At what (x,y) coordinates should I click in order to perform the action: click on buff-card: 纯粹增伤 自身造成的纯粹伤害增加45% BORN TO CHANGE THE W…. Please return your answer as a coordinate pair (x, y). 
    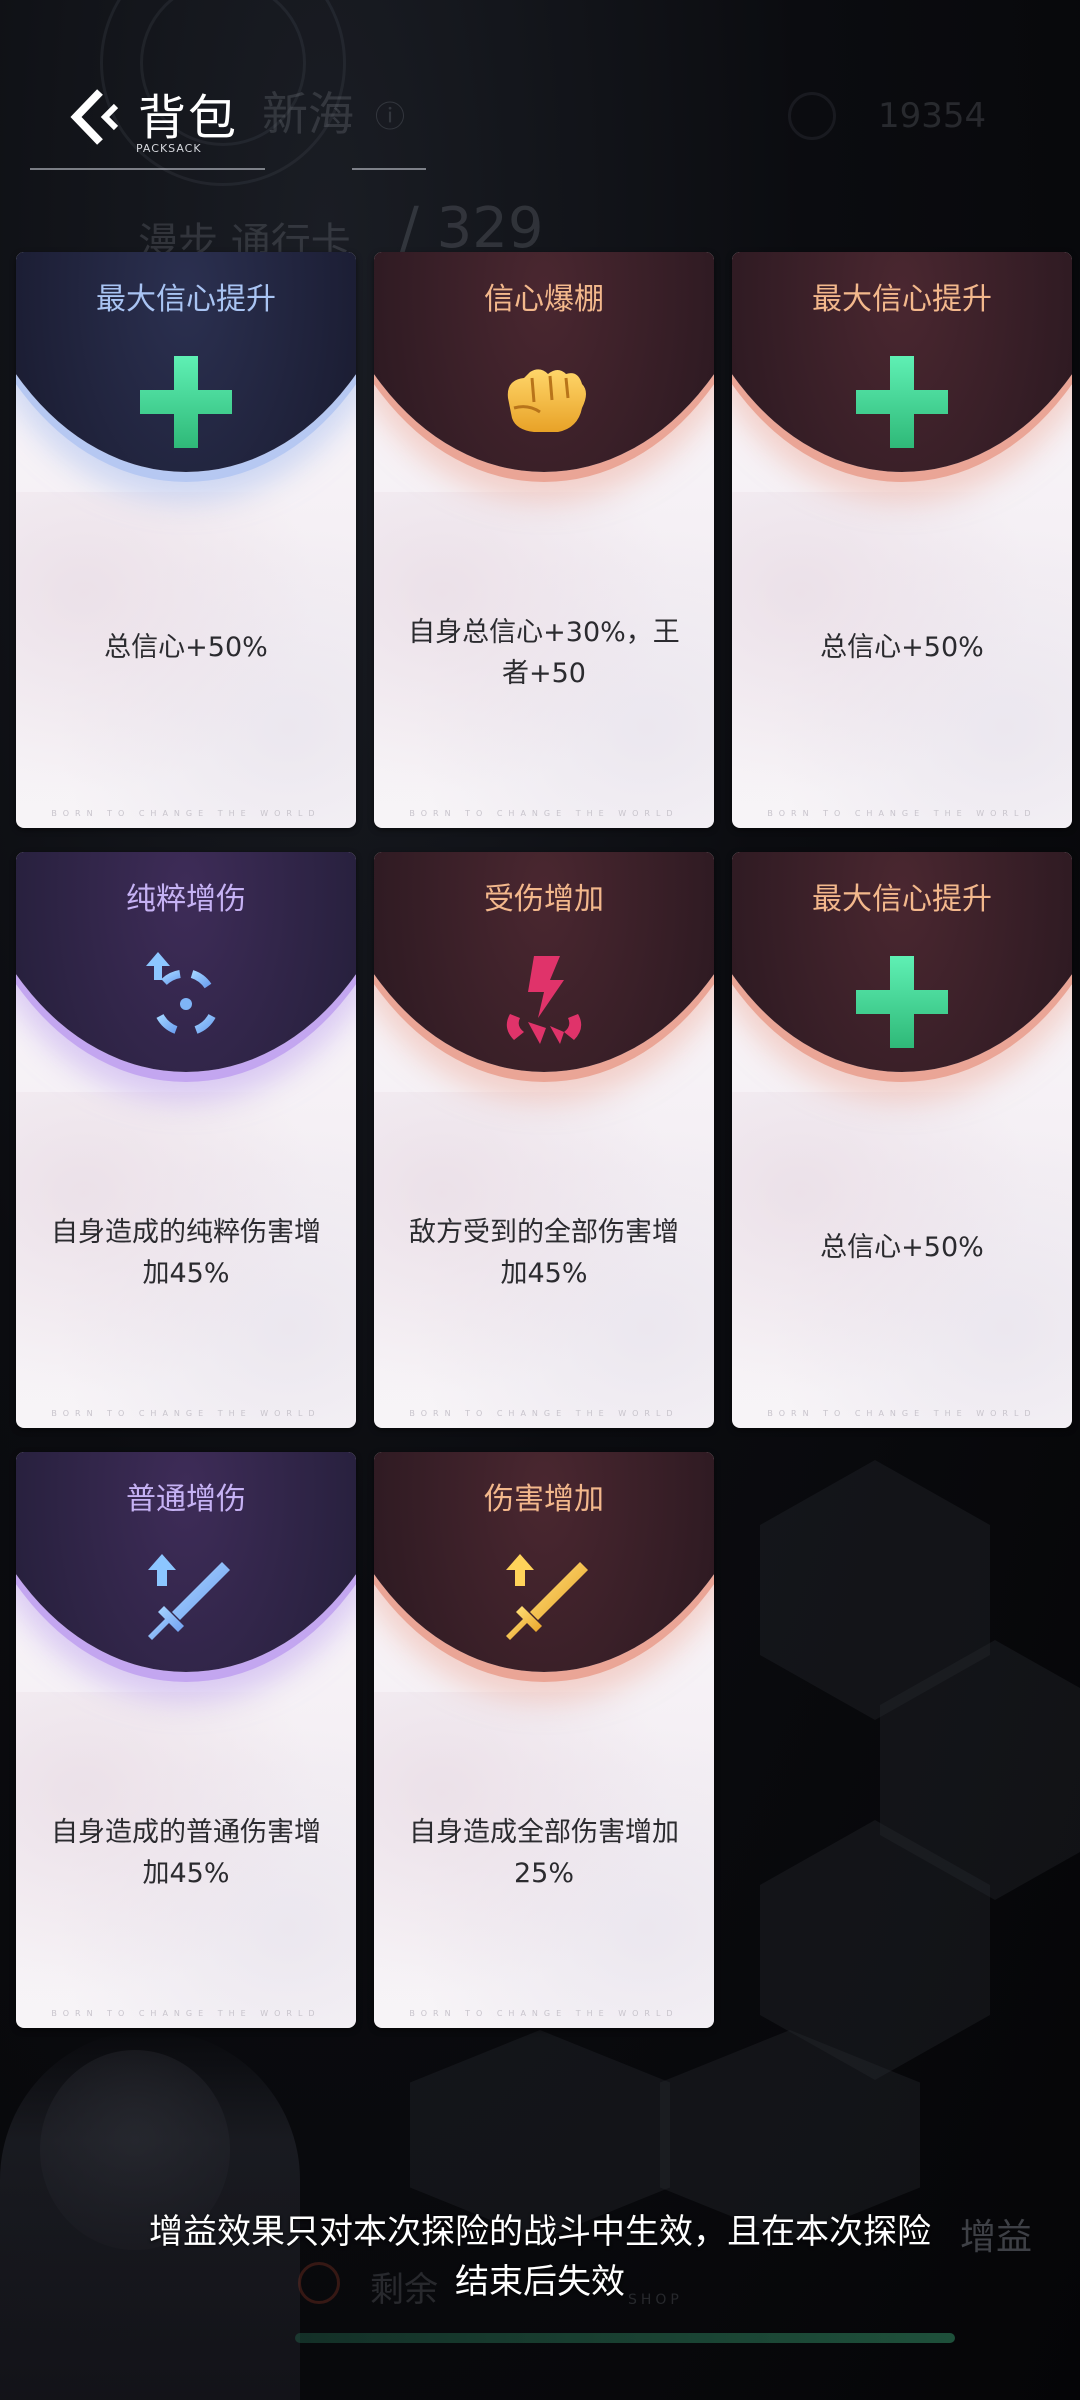
    Looking at the image, I should click on (186, 1140).